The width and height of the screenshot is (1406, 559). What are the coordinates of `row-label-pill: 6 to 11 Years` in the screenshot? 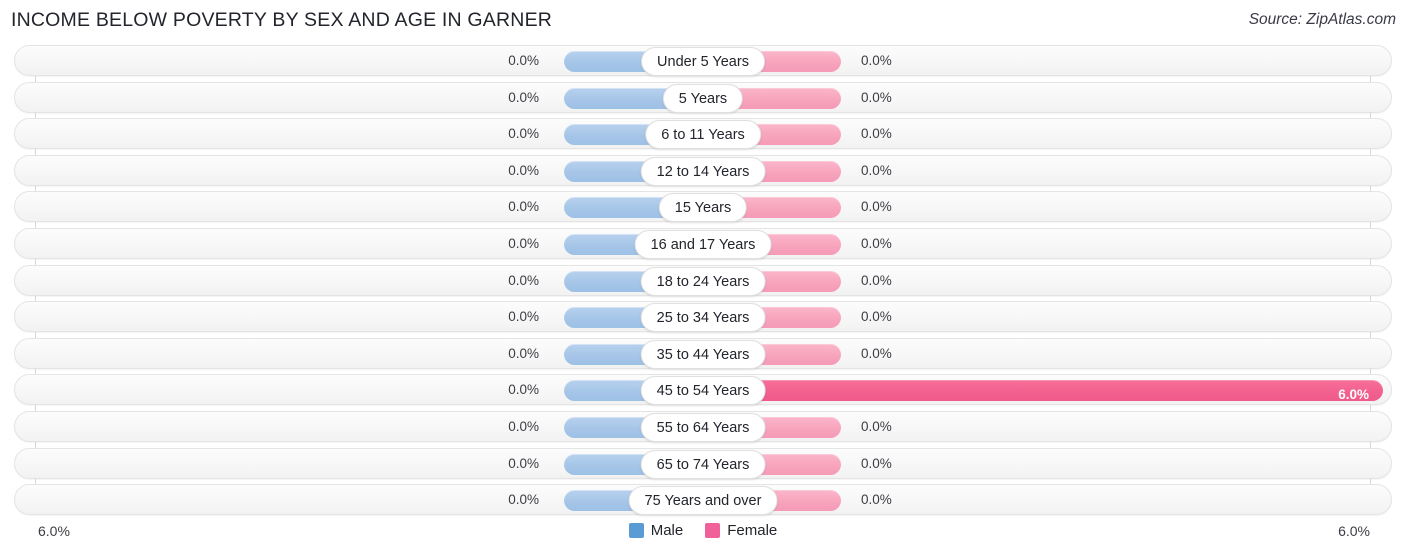 It's located at (703, 135).